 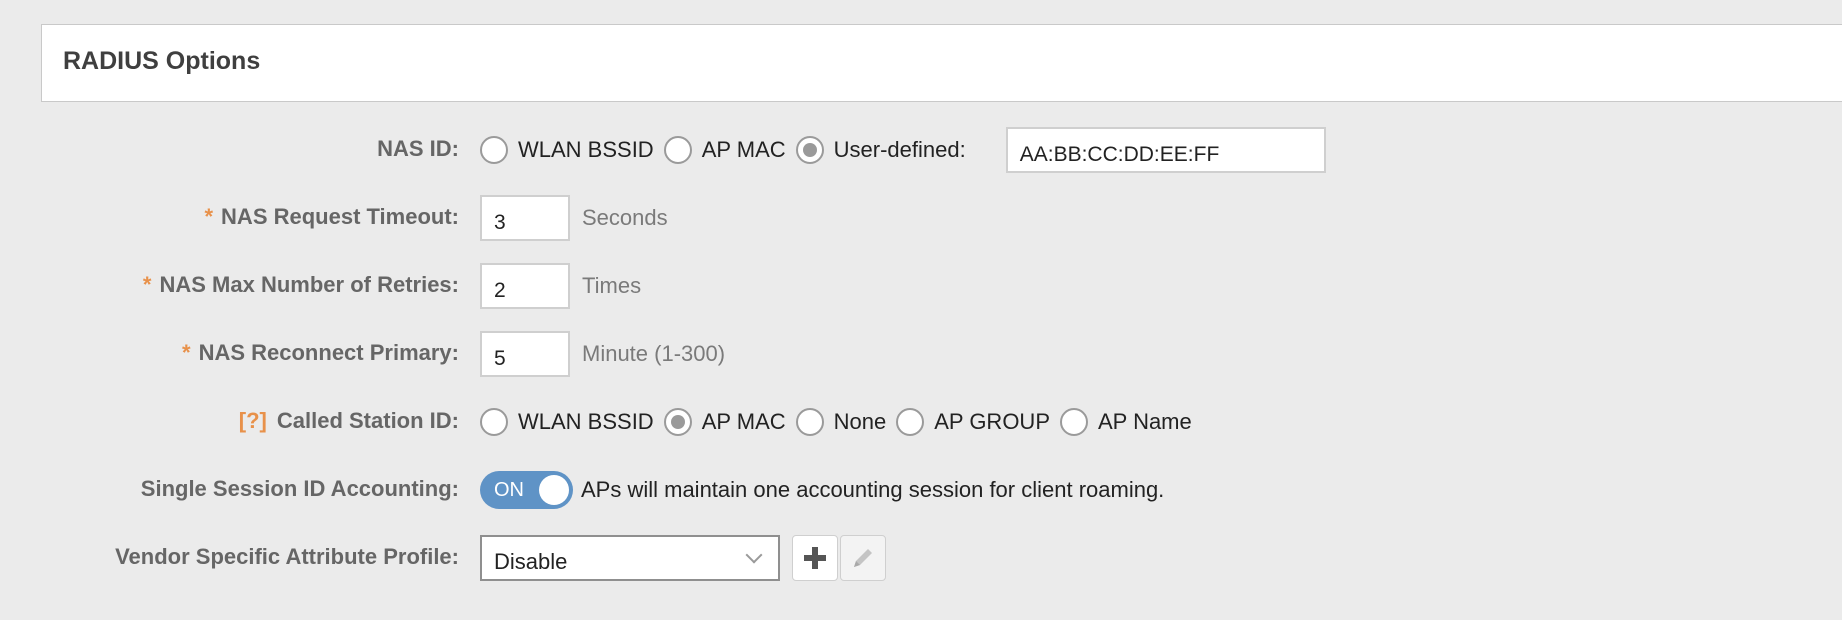 I want to click on nas-request-timeout-row: * NAS Request Timeout: 3 Seconds, so click(x=921, y=218).